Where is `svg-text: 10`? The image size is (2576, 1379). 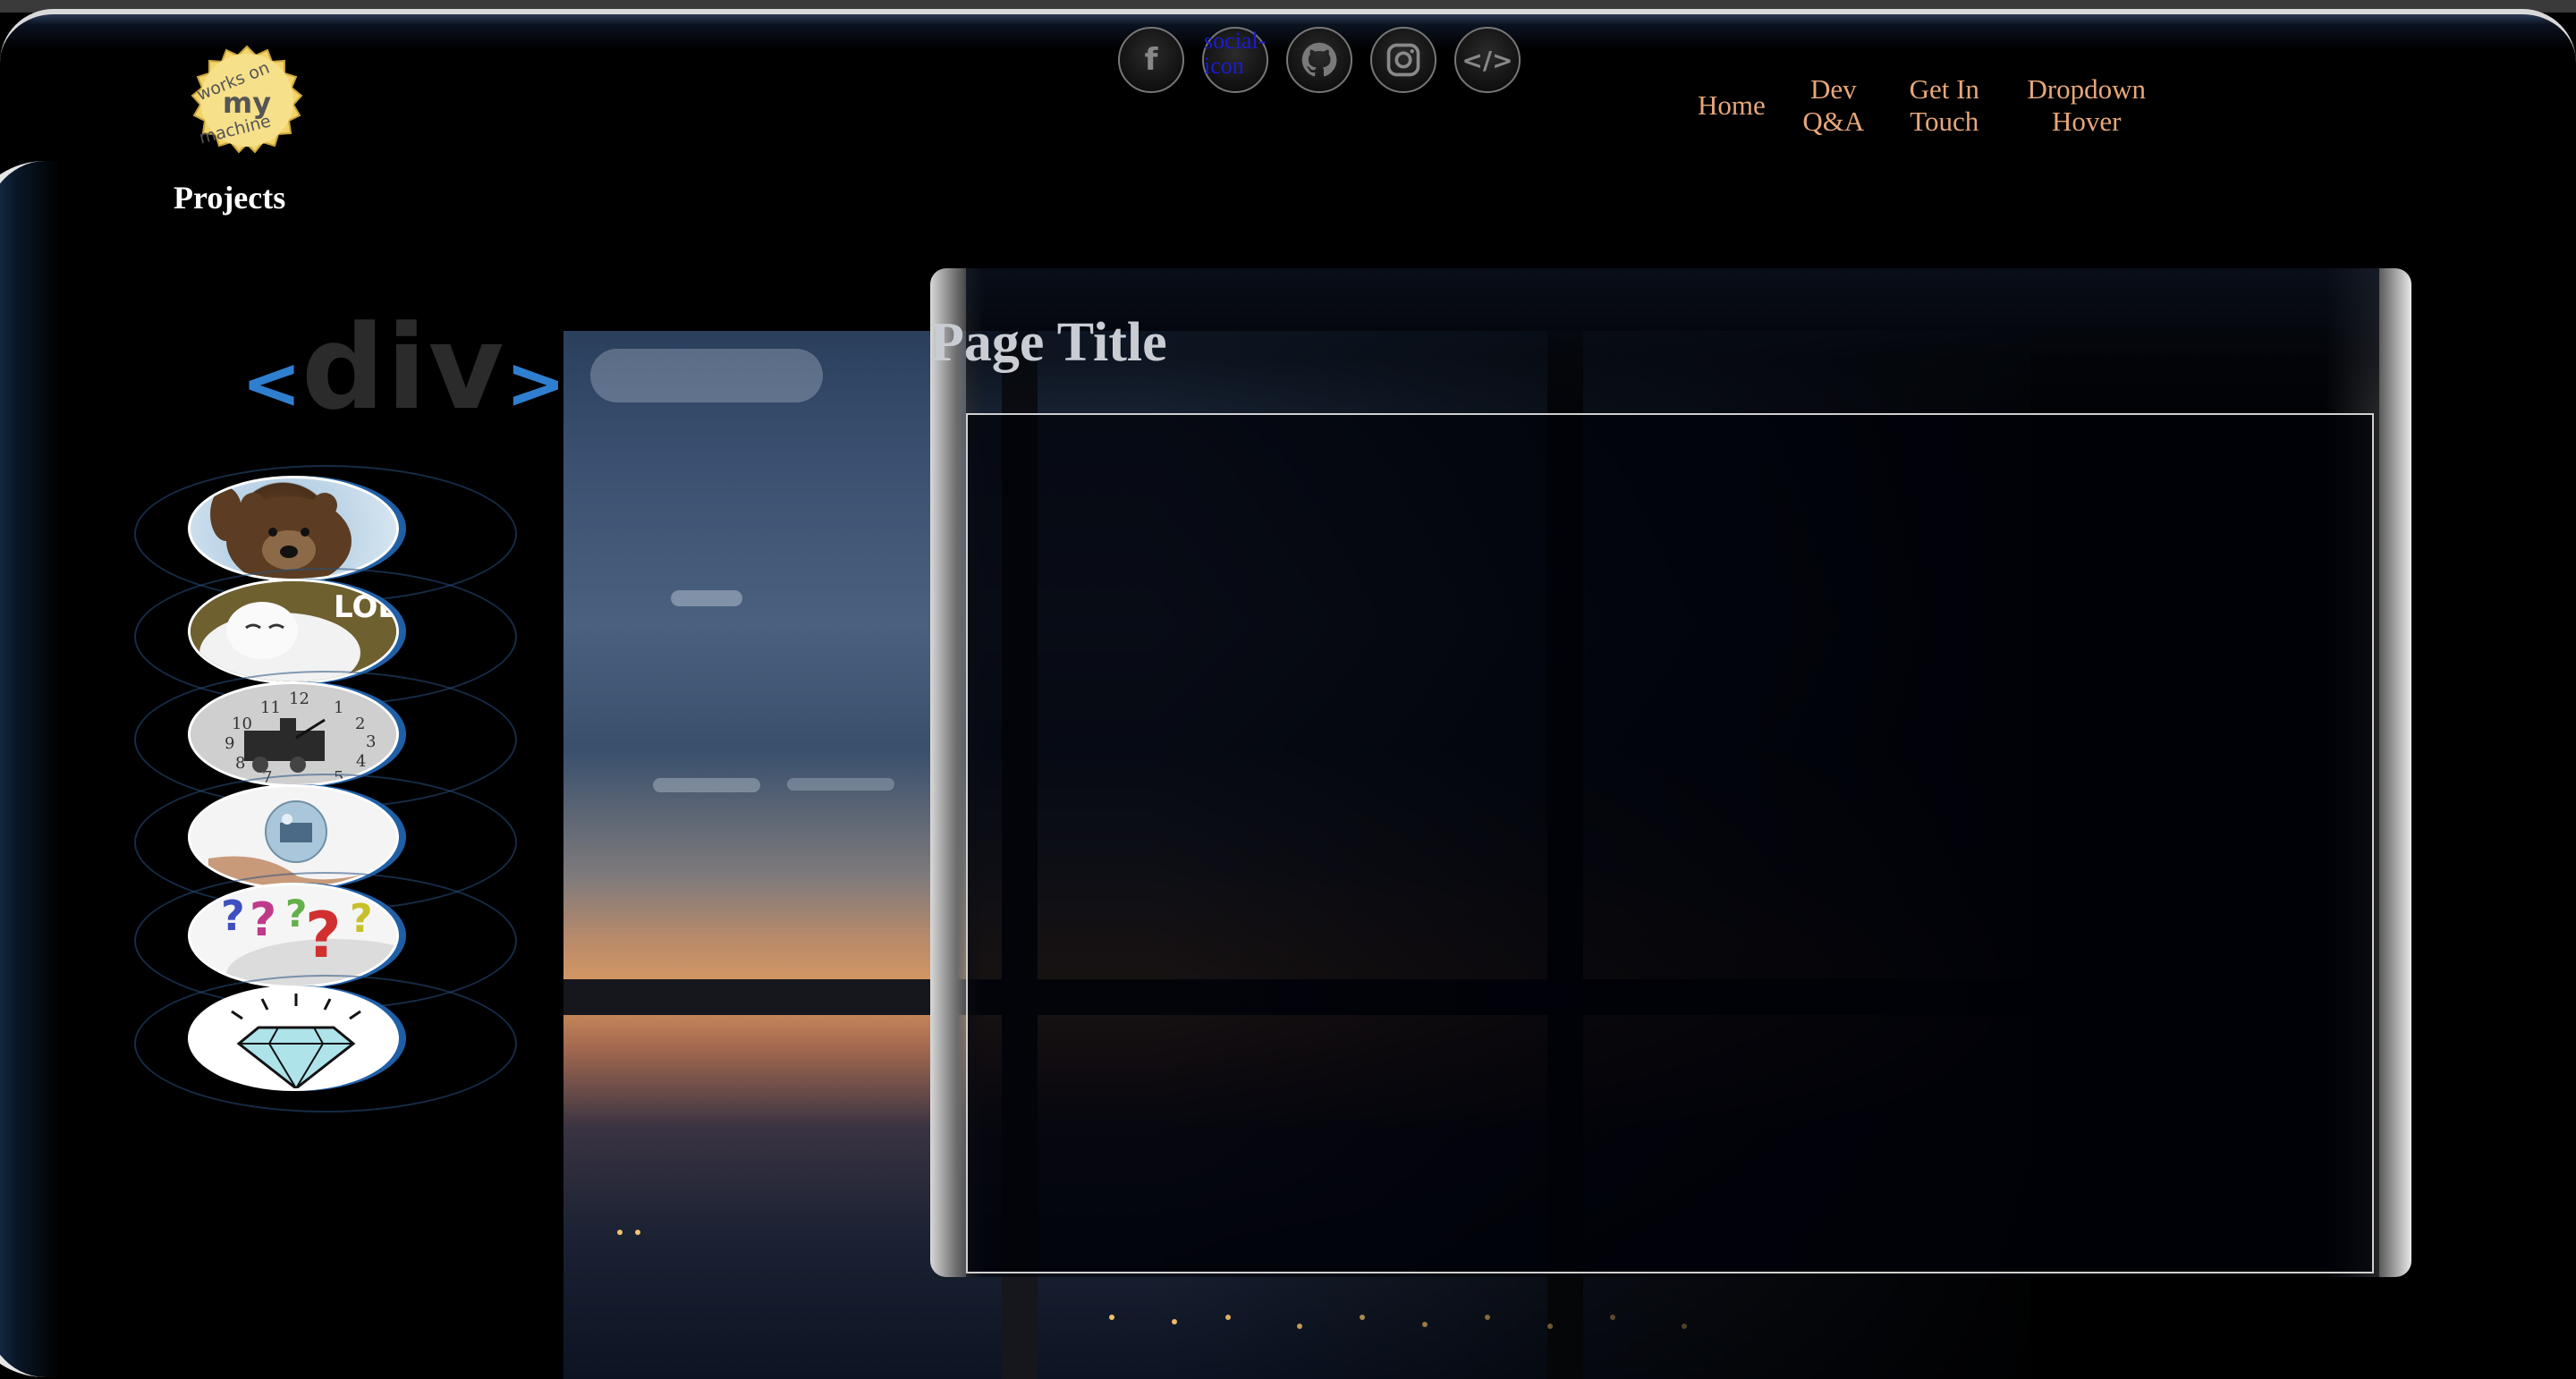
svg-text: 10 is located at coordinates (242, 724).